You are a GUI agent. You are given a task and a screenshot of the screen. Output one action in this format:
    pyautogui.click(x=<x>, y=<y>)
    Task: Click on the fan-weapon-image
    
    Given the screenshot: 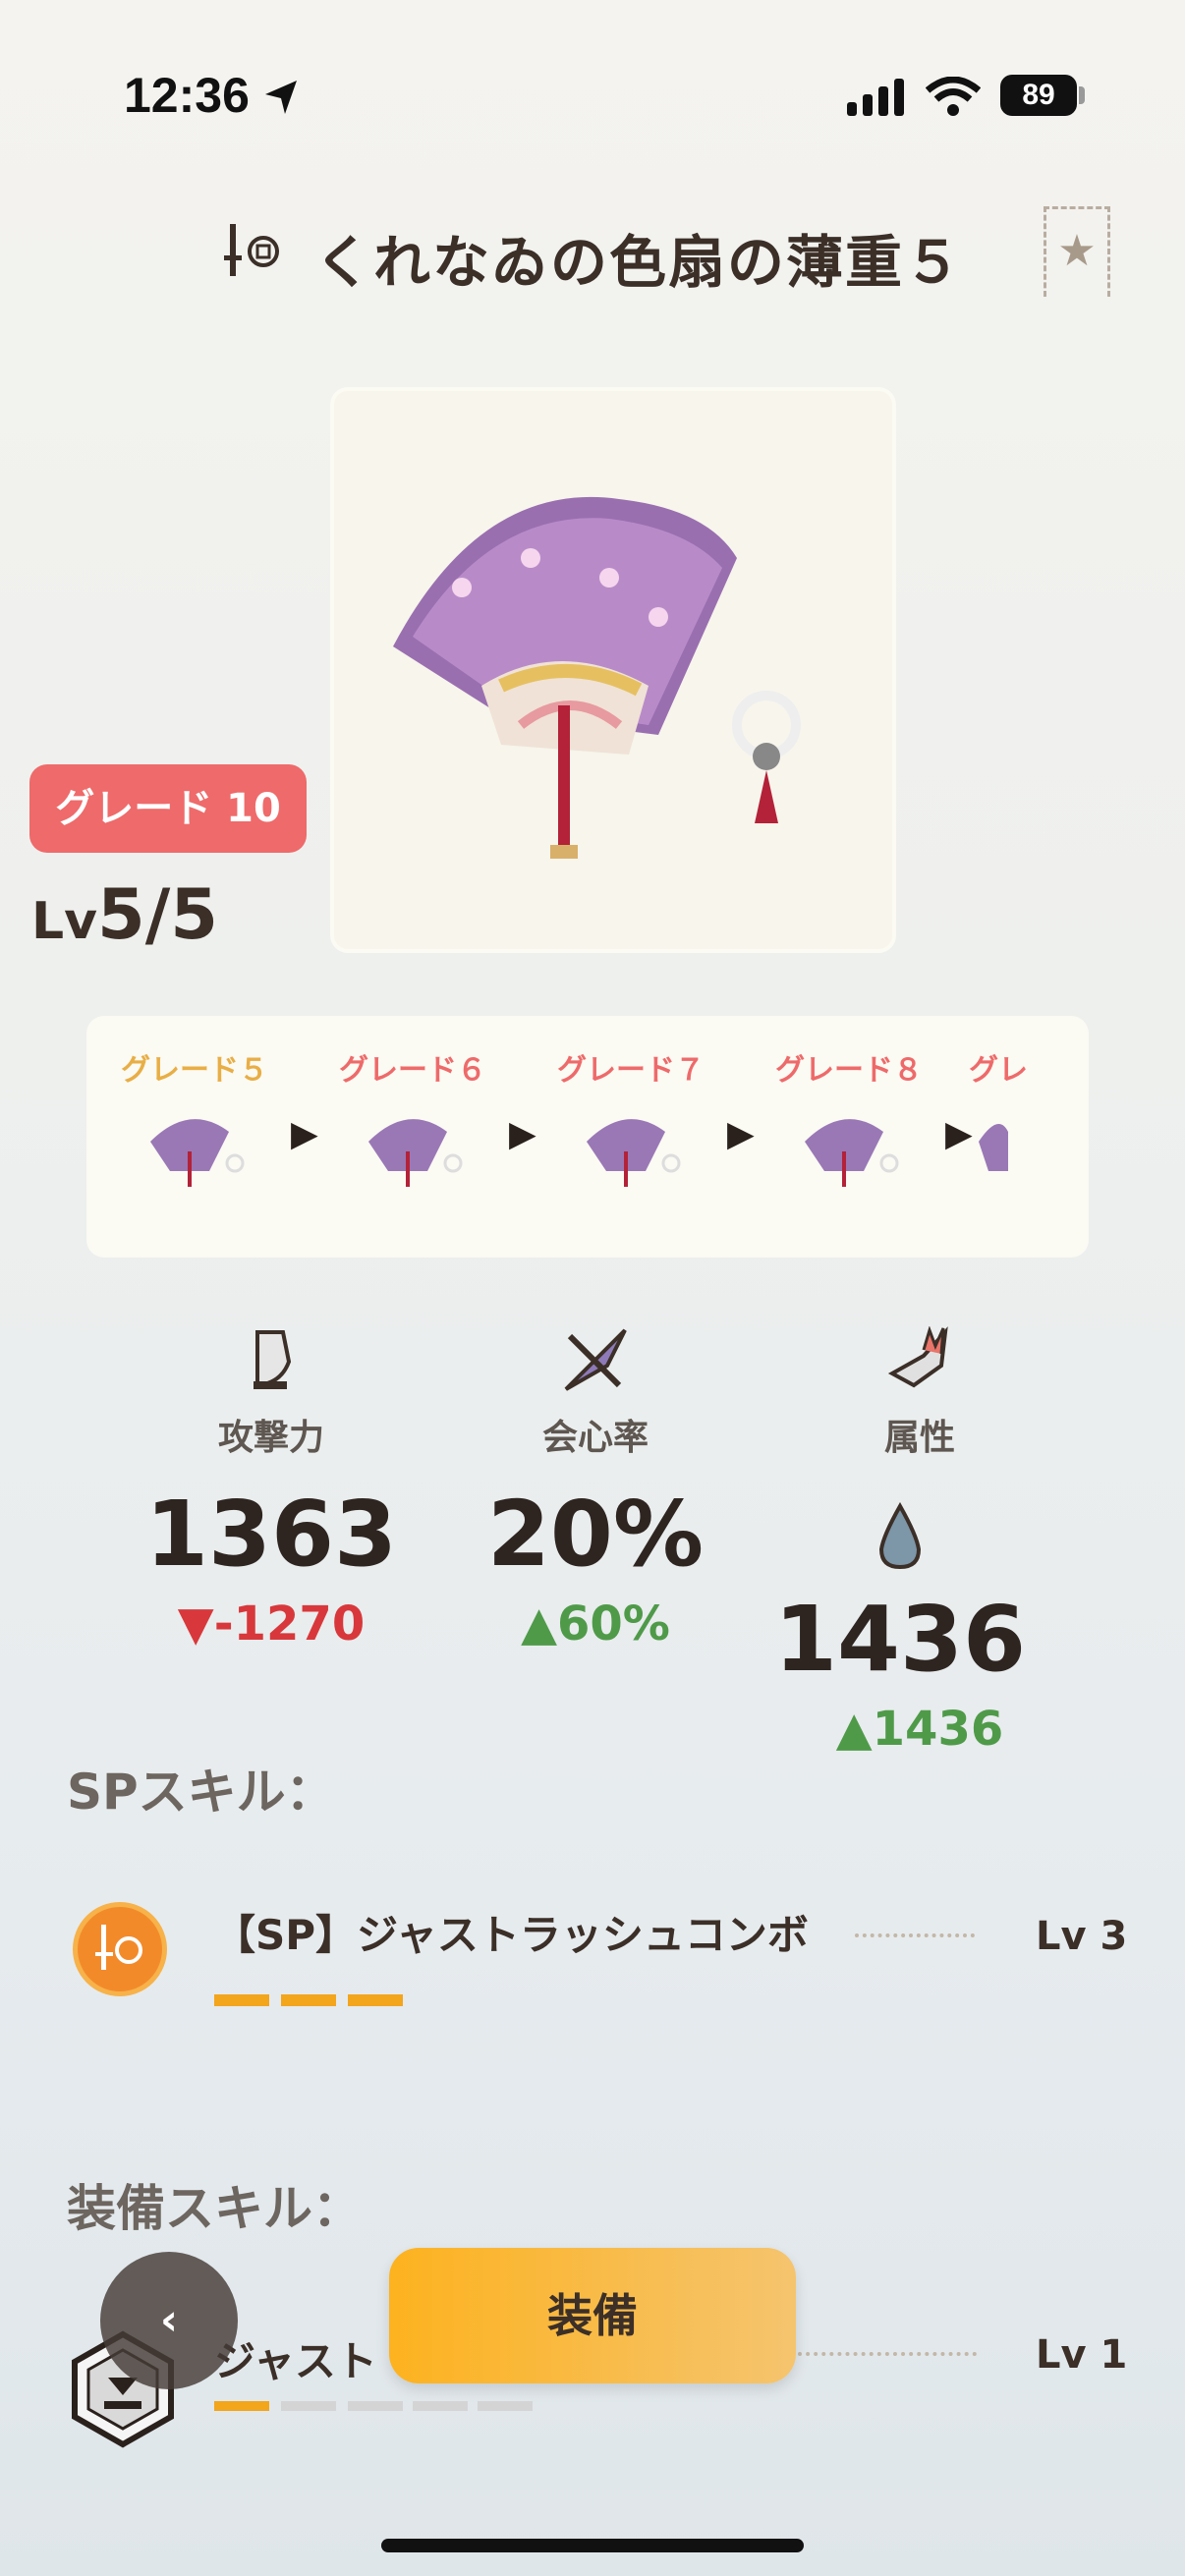 What is the action you would take?
    pyautogui.click(x=597, y=677)
    